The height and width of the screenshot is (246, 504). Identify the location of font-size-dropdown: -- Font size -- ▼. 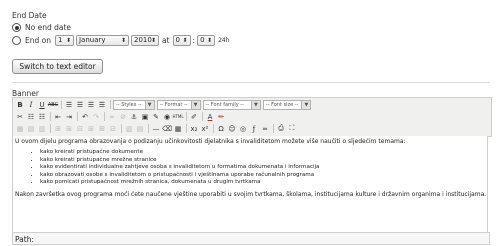
(287, 104).